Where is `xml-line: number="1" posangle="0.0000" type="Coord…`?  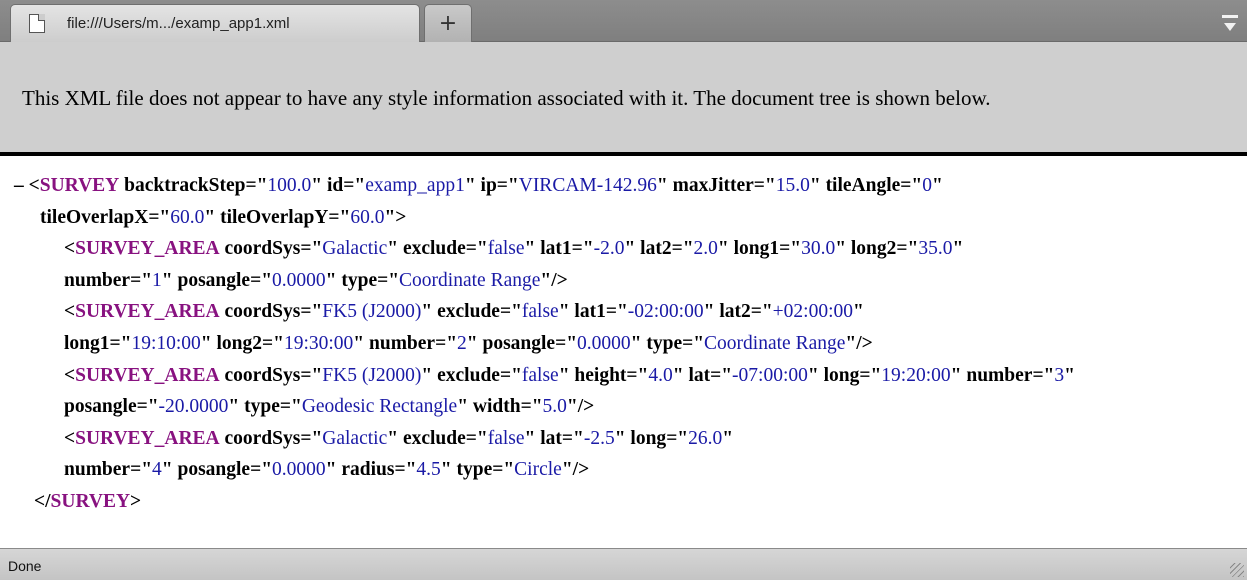
xml-line: number="1" posangle="0.0000" type="Coord… is located at coordinates (316, 281).